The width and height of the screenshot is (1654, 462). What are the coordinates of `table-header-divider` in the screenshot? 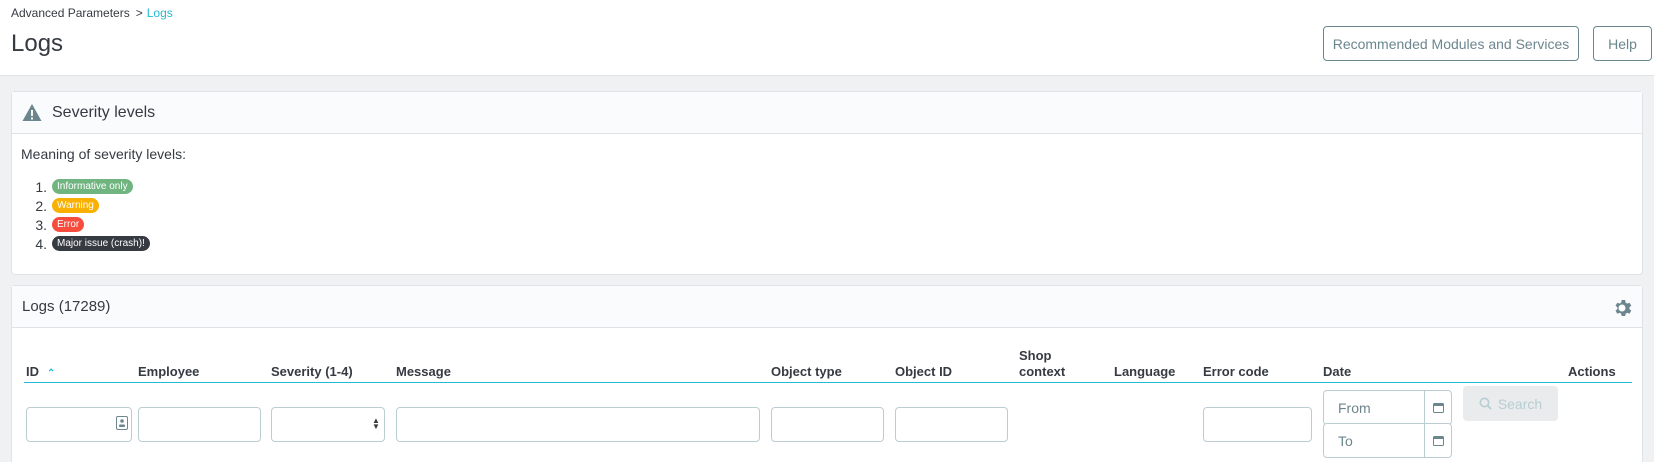 It's located at (828, 382).